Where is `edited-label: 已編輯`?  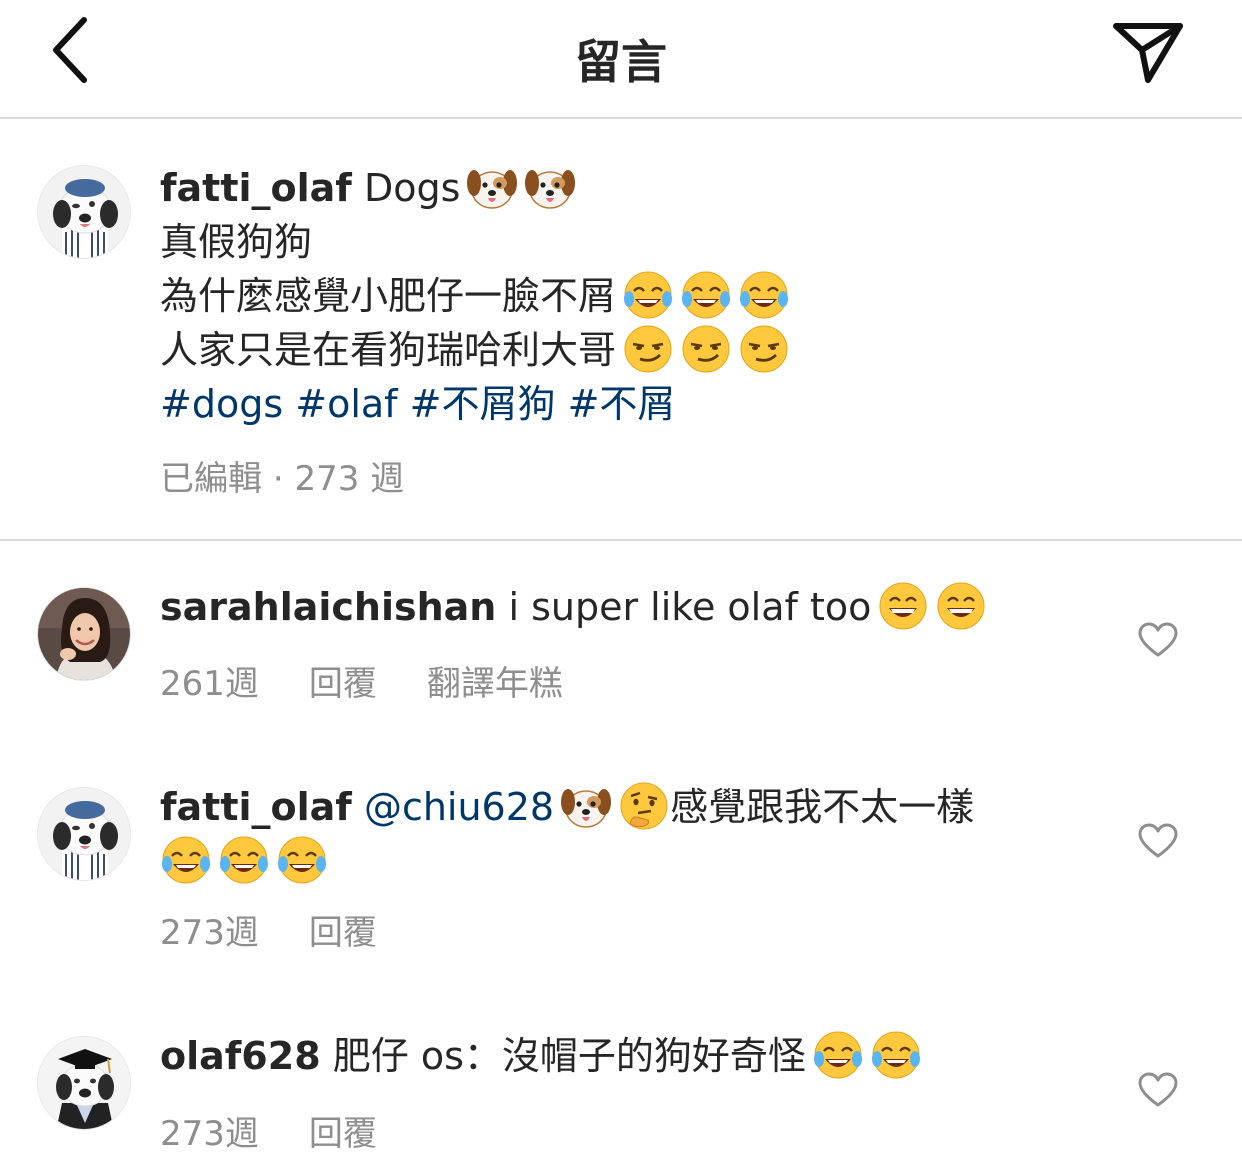
edited-label: 已編輯 is located at coordinates (211, 479).